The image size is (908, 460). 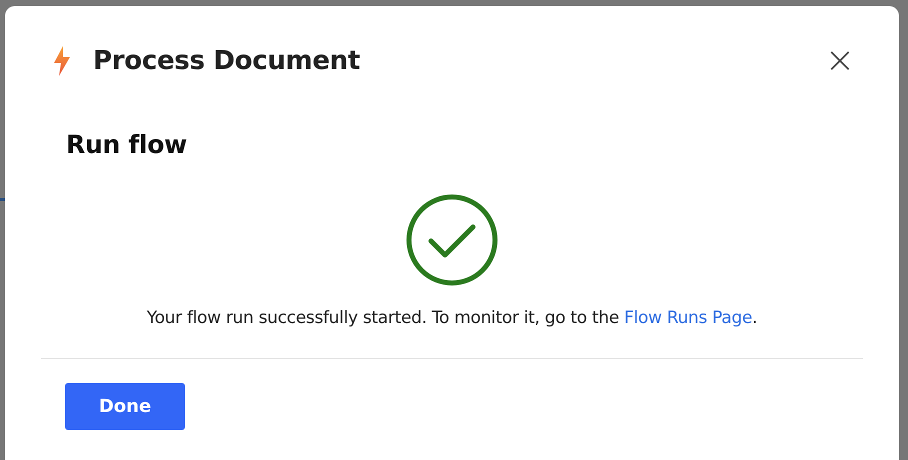 I want to click on close-button: ×, so click(x=839, y=61).